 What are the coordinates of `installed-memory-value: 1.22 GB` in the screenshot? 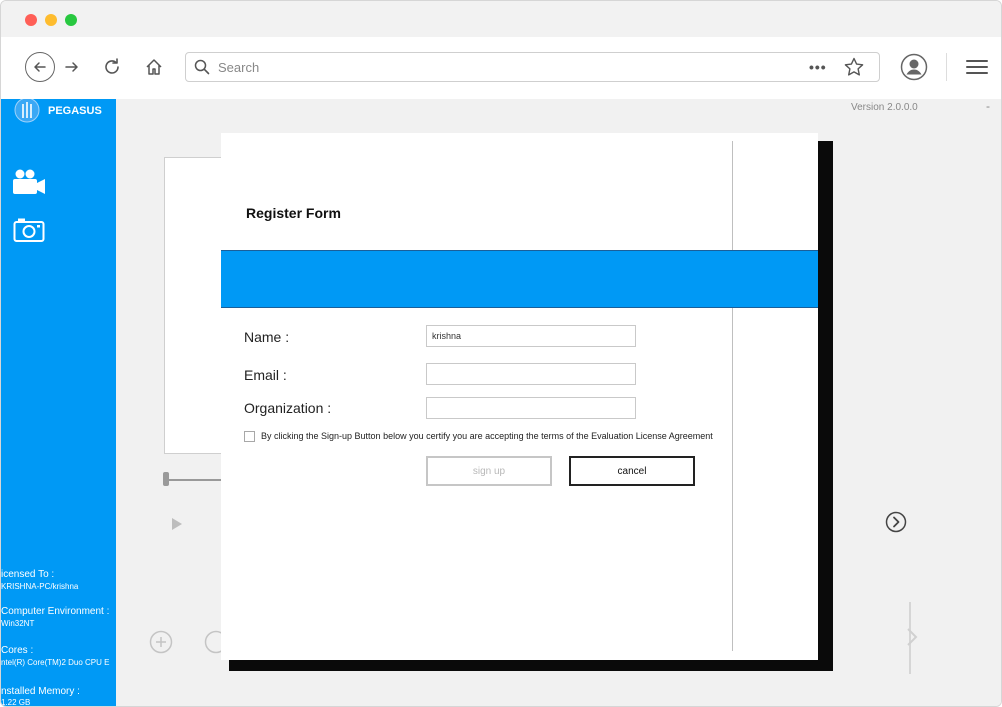 It's located at (16, 702).